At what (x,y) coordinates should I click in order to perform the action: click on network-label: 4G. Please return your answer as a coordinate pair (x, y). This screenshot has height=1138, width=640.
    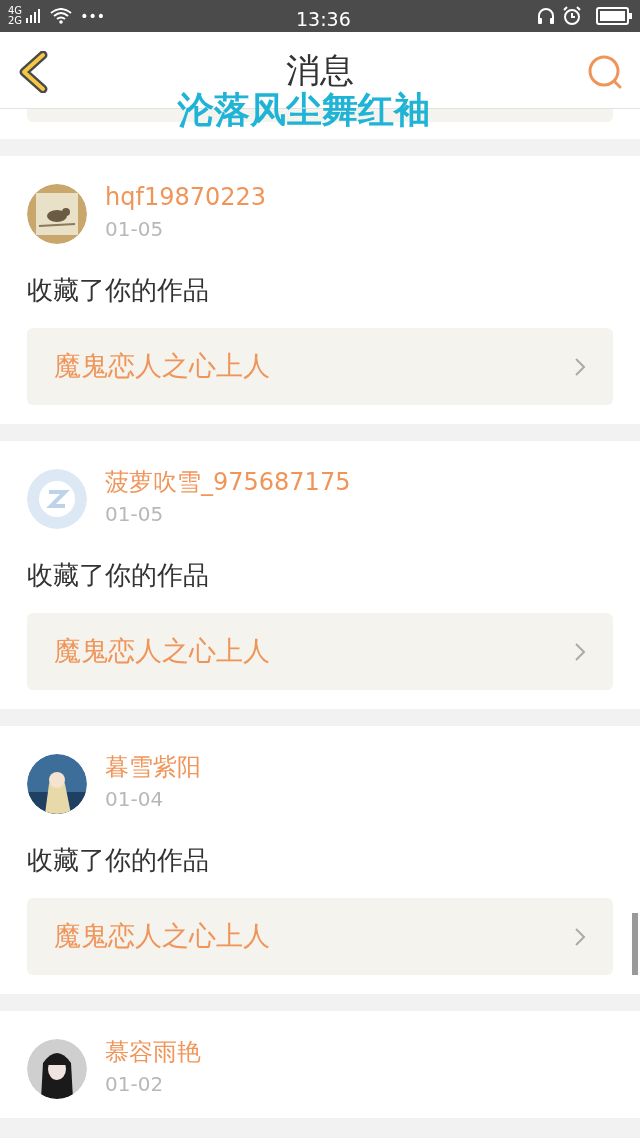
    Looking at the image, I should click on (15, 11).